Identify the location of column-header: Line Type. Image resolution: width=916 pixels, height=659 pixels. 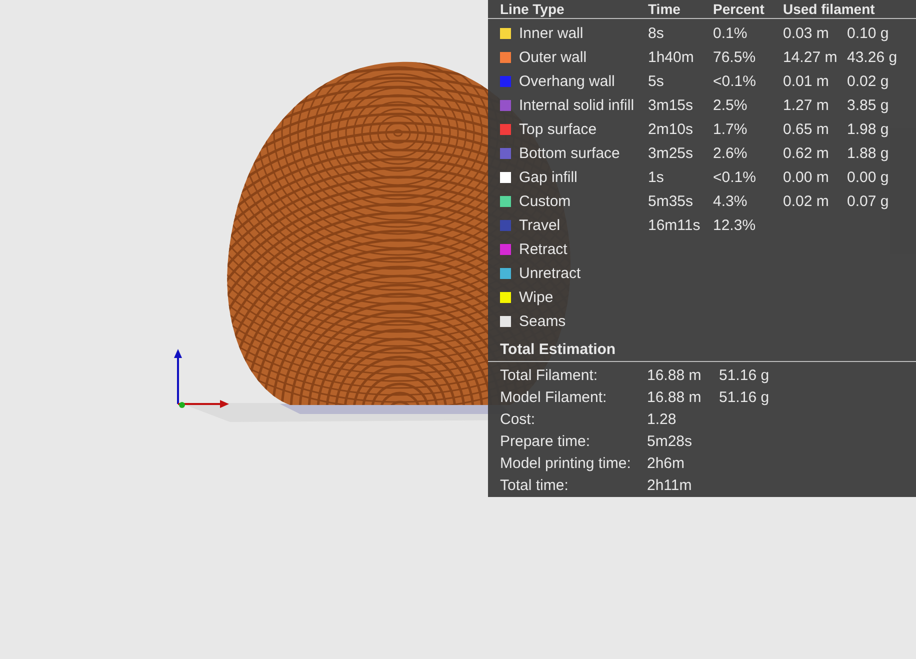
(533, 9).